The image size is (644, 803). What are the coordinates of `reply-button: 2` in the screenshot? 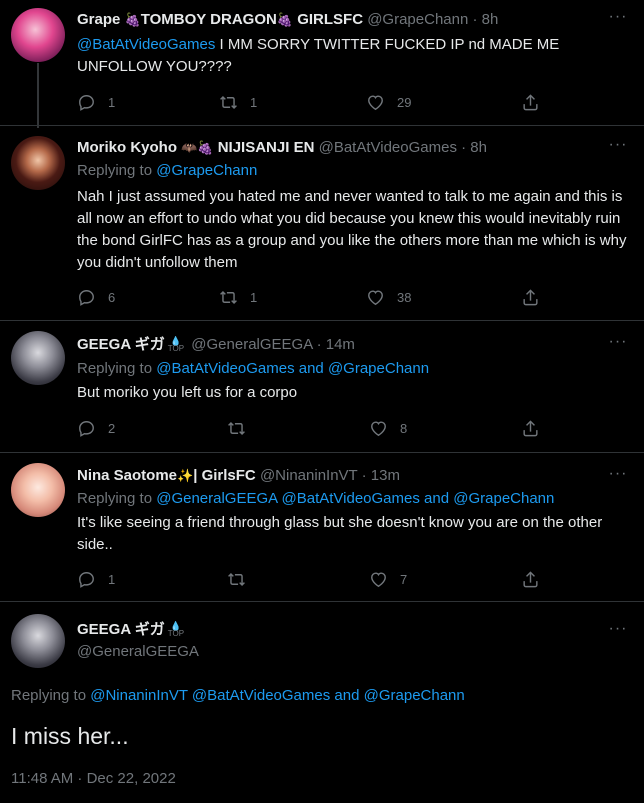 It's located at (96, 428).